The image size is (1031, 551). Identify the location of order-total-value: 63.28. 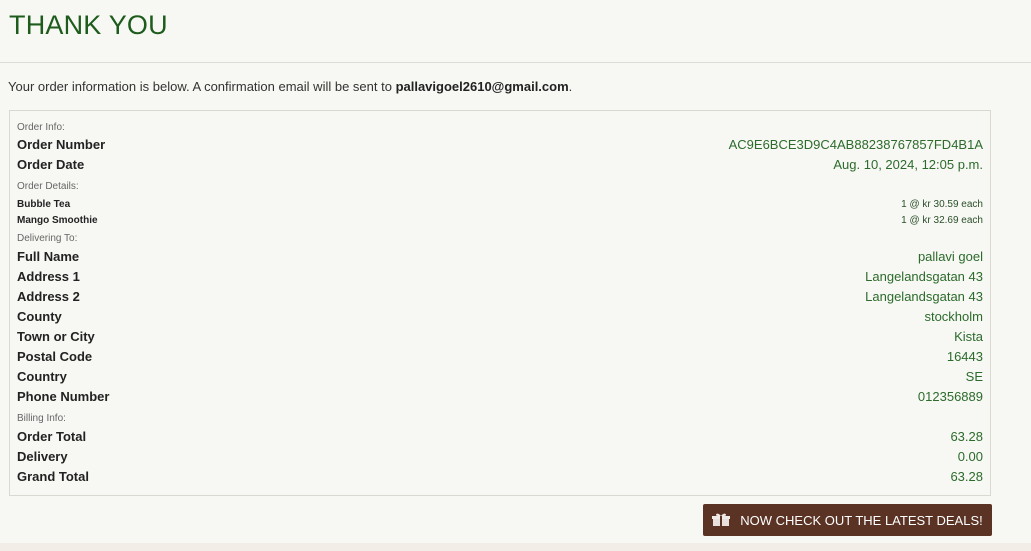
(966, 436).